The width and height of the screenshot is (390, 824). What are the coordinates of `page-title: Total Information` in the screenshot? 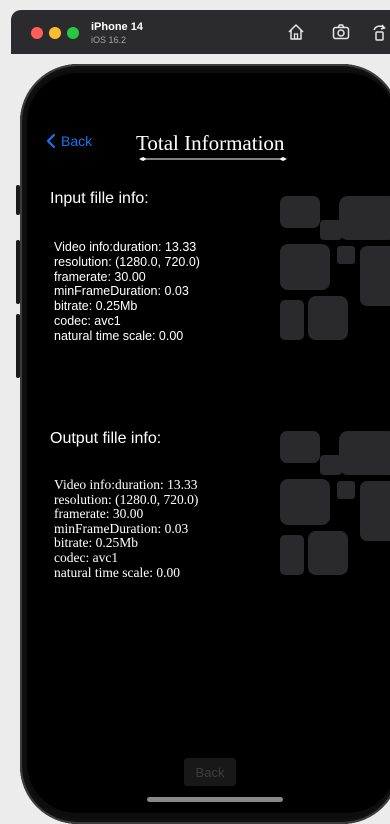 It's located at (210, 143).